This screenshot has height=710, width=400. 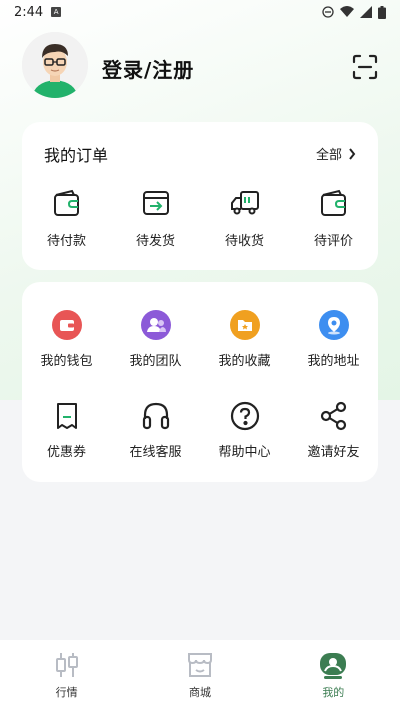 What do you see at coordinates (148, 68) in the screenshot?
I see `login-register-link: 登录/注册` at bounding box center [148, 68].